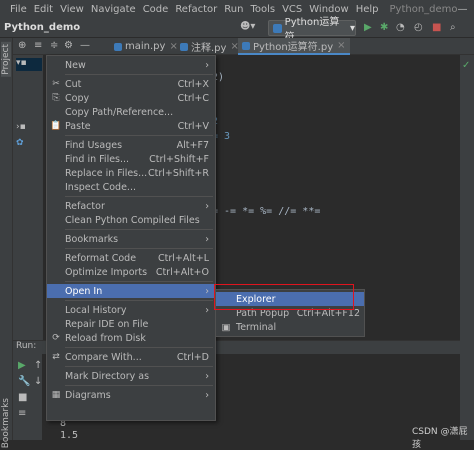 Image resolution: width=474 pixels, height=450 pixels. What do you see at coordinates (24, 381) in the screenshot?
I see `wrench-icon: 🔧` at bounding box center [24, 381].